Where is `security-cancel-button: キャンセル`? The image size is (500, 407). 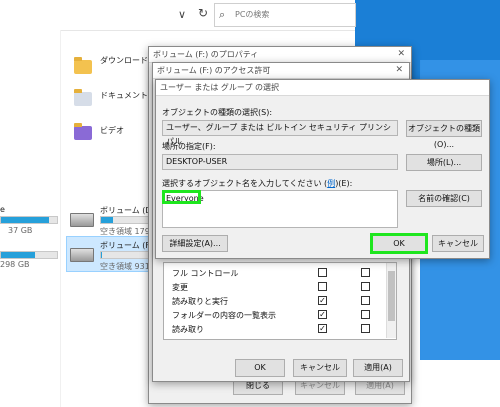
security-cancel-button: キャンセル is located at coordinates (320, 368).